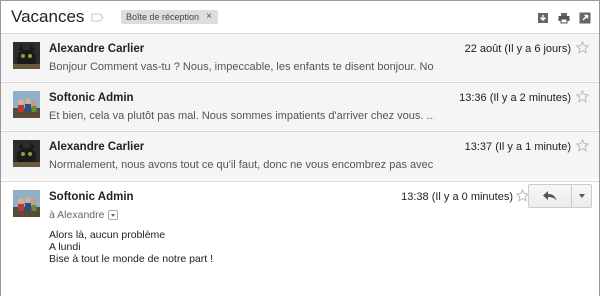  Describe the element at coordinates (585, 17) in the screenshot. I see `new-window-icon` at that location.